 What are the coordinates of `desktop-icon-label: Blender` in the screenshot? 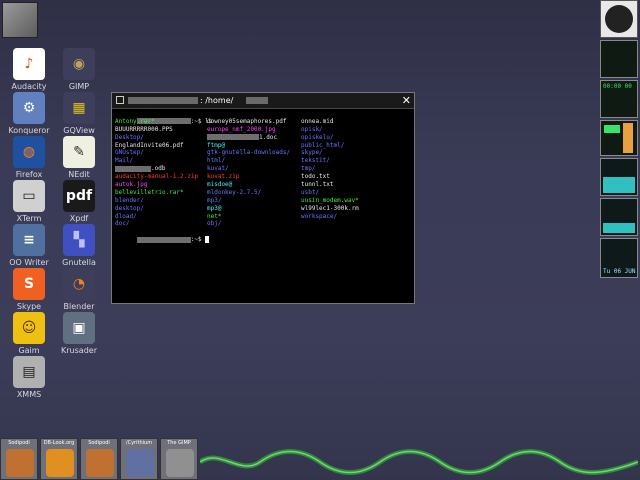 It's located at (79, 306).